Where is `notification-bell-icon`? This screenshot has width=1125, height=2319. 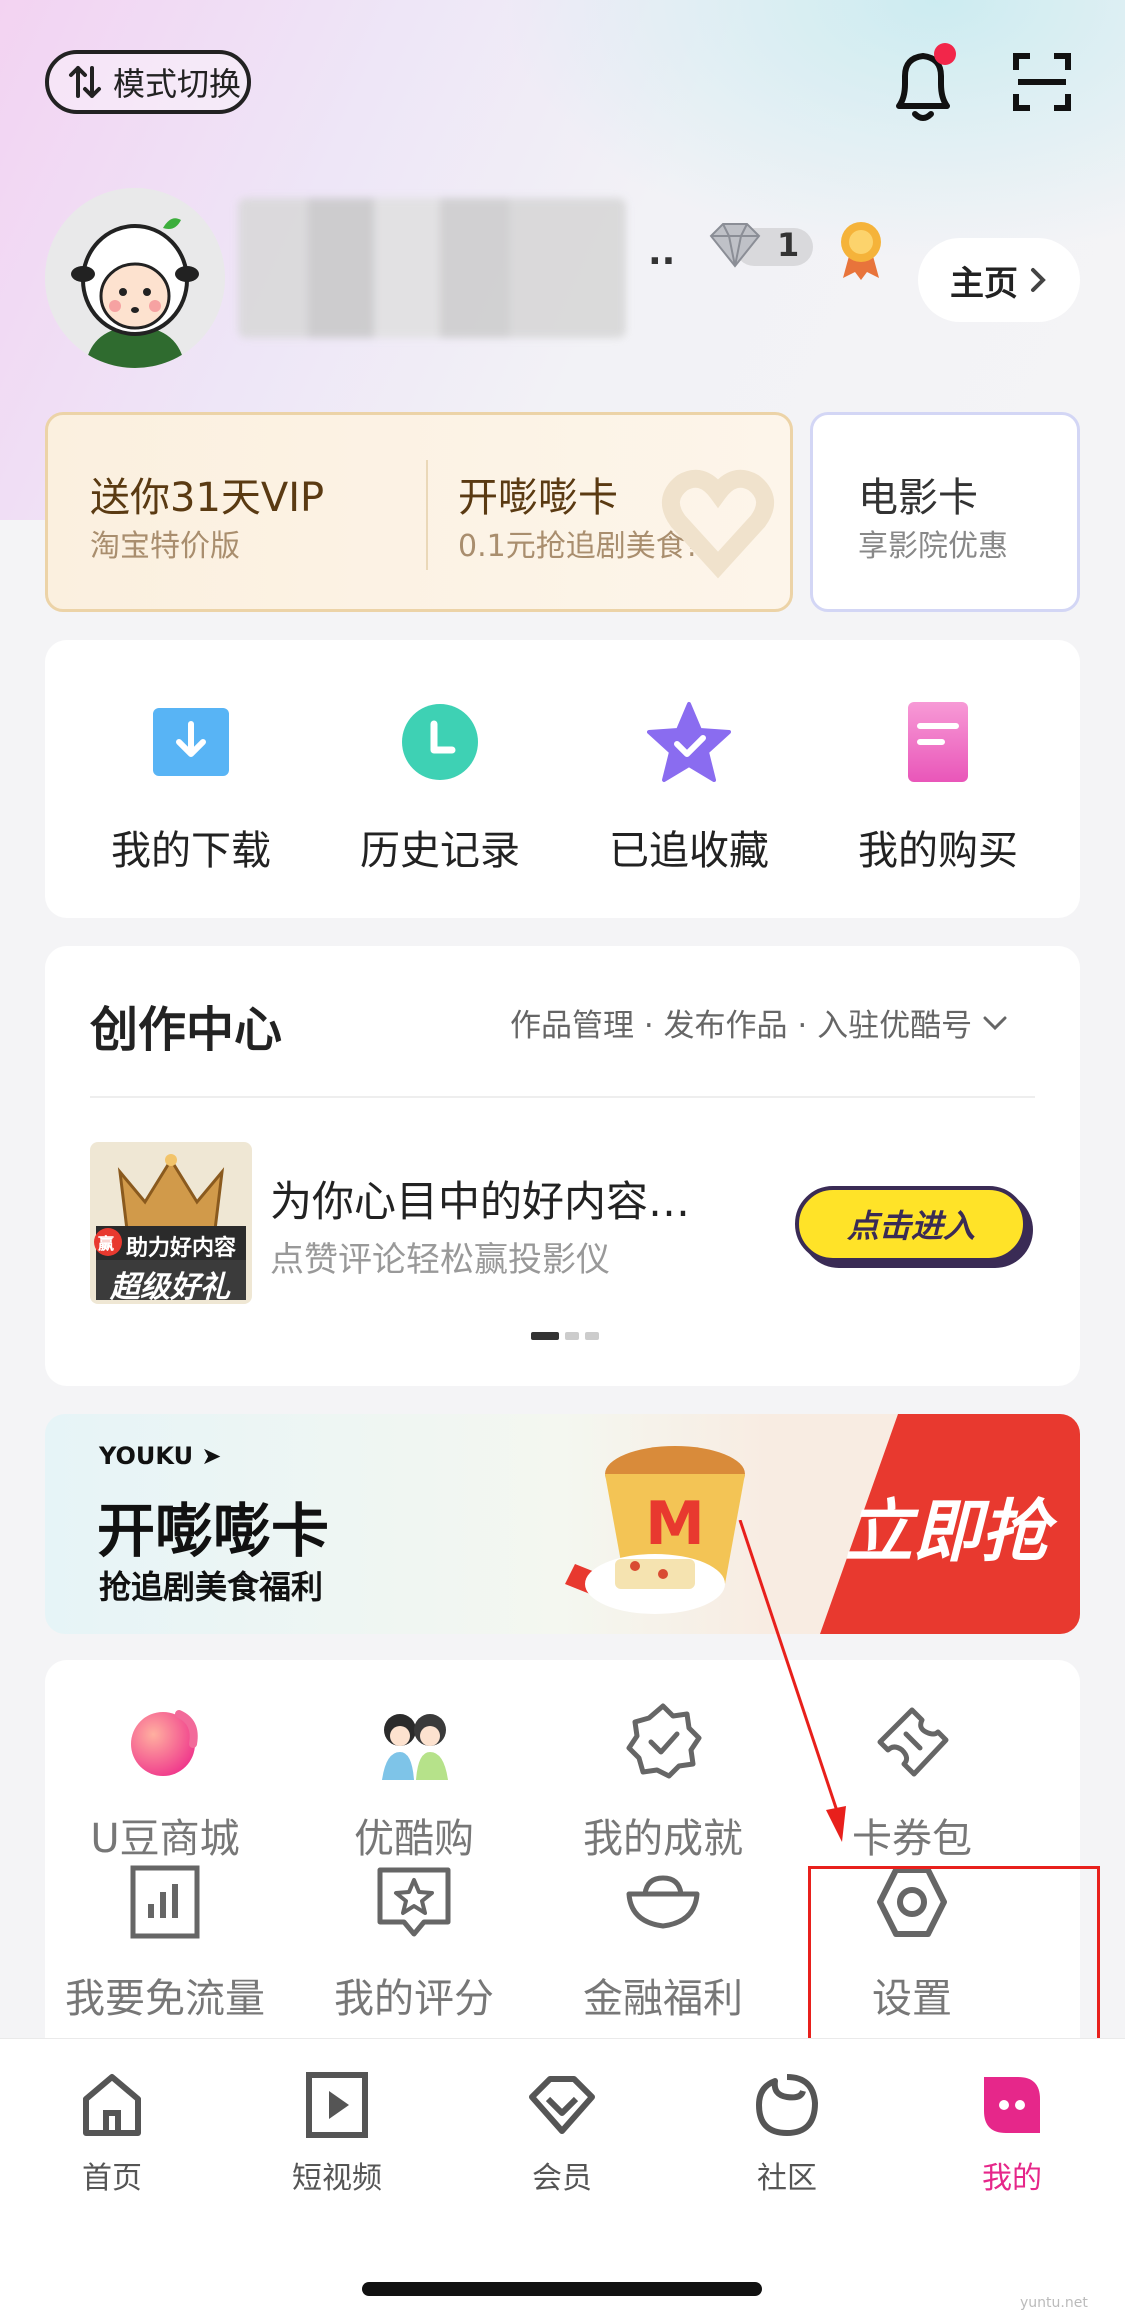 notification-bell-icon is located at coordinates (925, 85).